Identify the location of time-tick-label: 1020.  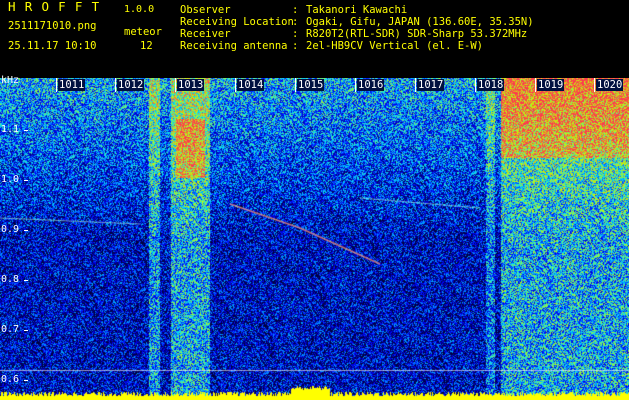
(610, 85).